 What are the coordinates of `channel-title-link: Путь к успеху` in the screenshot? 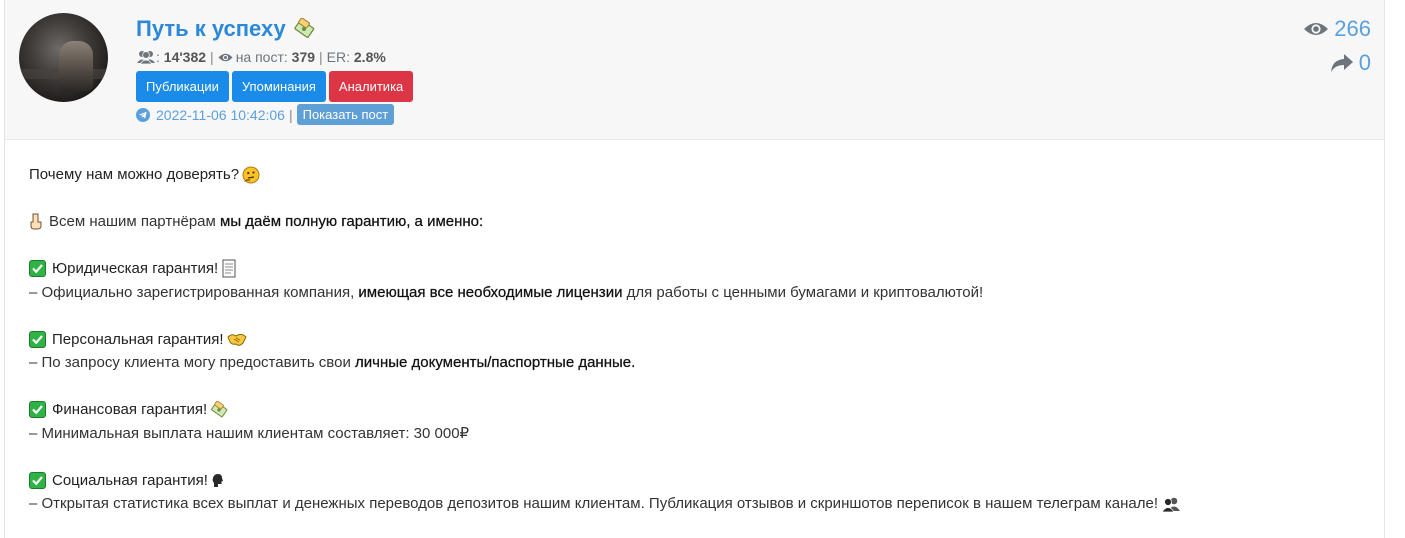 It's located at (211, 29).